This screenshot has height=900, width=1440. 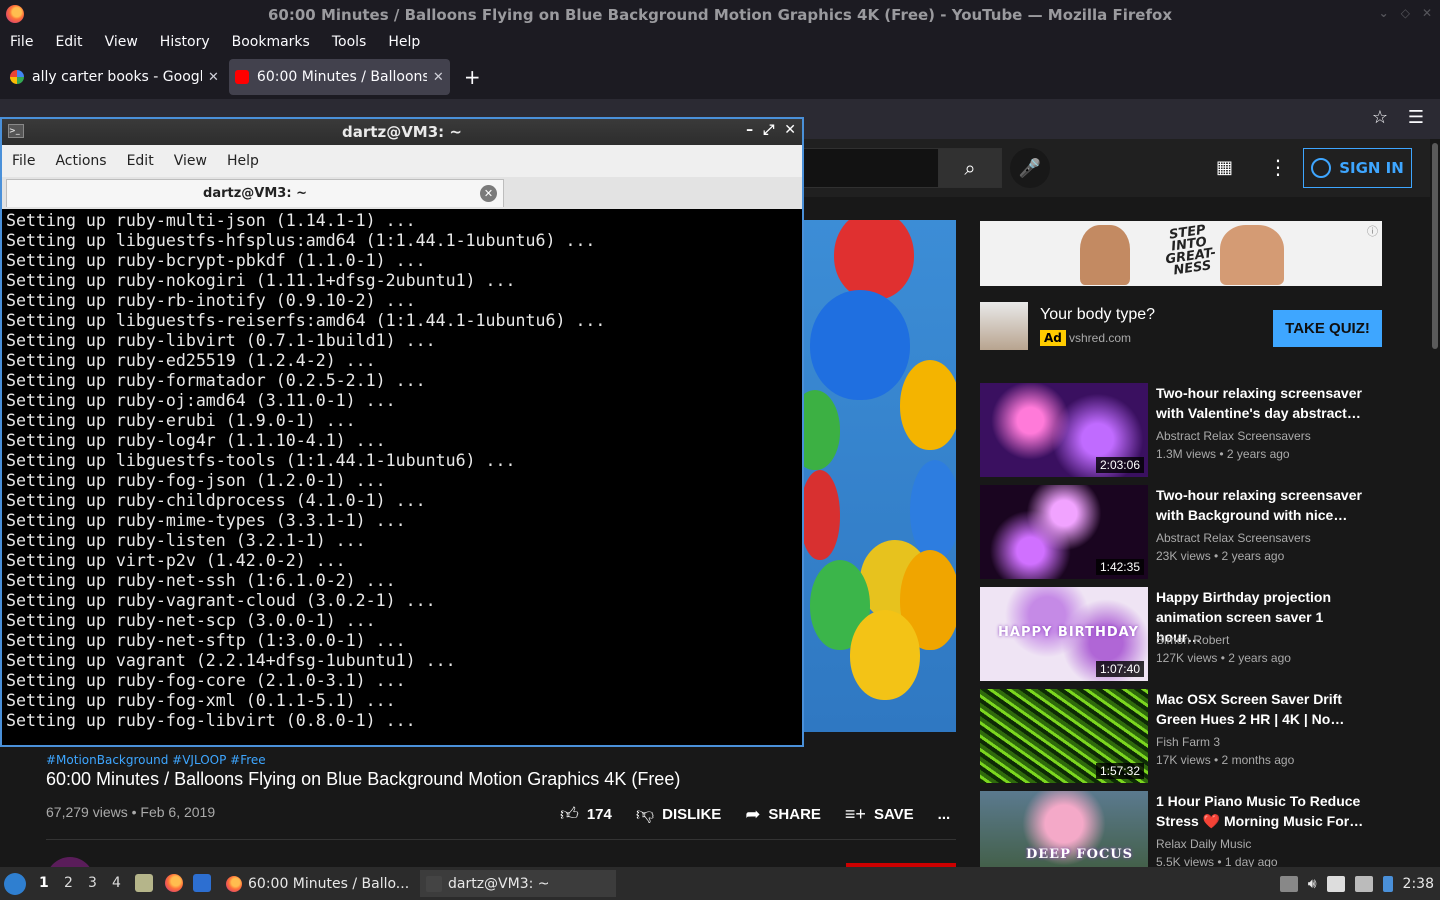 What do you see at coordinates (1030, 168) in the screenshot?
I see `voice-search-button: 🎤` at bounding box center [1030, 168].